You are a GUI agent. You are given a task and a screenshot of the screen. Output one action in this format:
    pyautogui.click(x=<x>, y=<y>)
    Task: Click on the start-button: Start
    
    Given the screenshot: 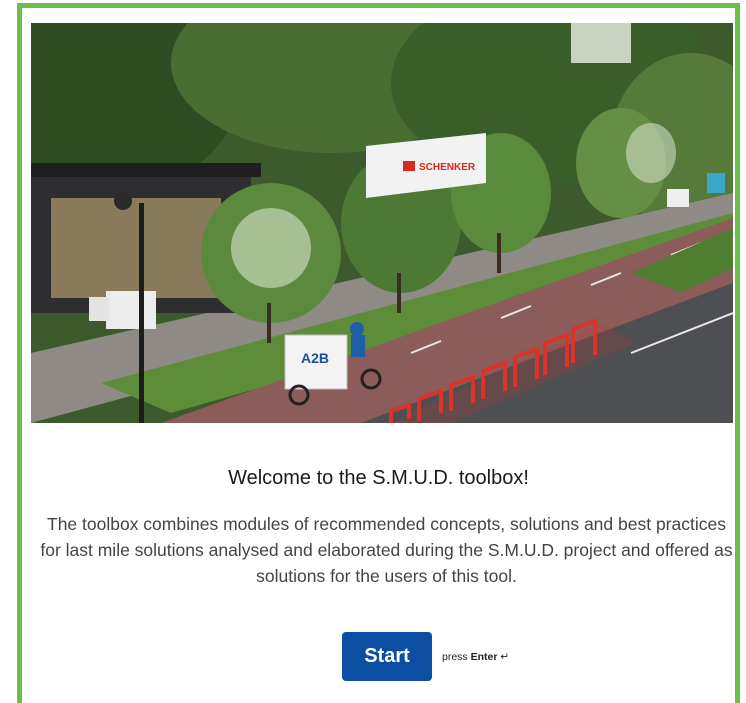 What is the action you would take?
    pyautogui.click(x=387, y=656)
    